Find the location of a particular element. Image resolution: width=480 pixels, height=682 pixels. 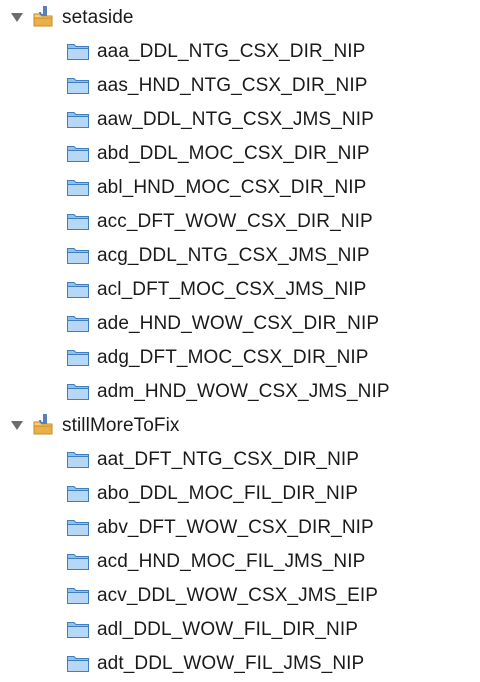

folder-label: acv_DDL_WOW_CSX_JMS_EIP is located at coordinates (238, 595).